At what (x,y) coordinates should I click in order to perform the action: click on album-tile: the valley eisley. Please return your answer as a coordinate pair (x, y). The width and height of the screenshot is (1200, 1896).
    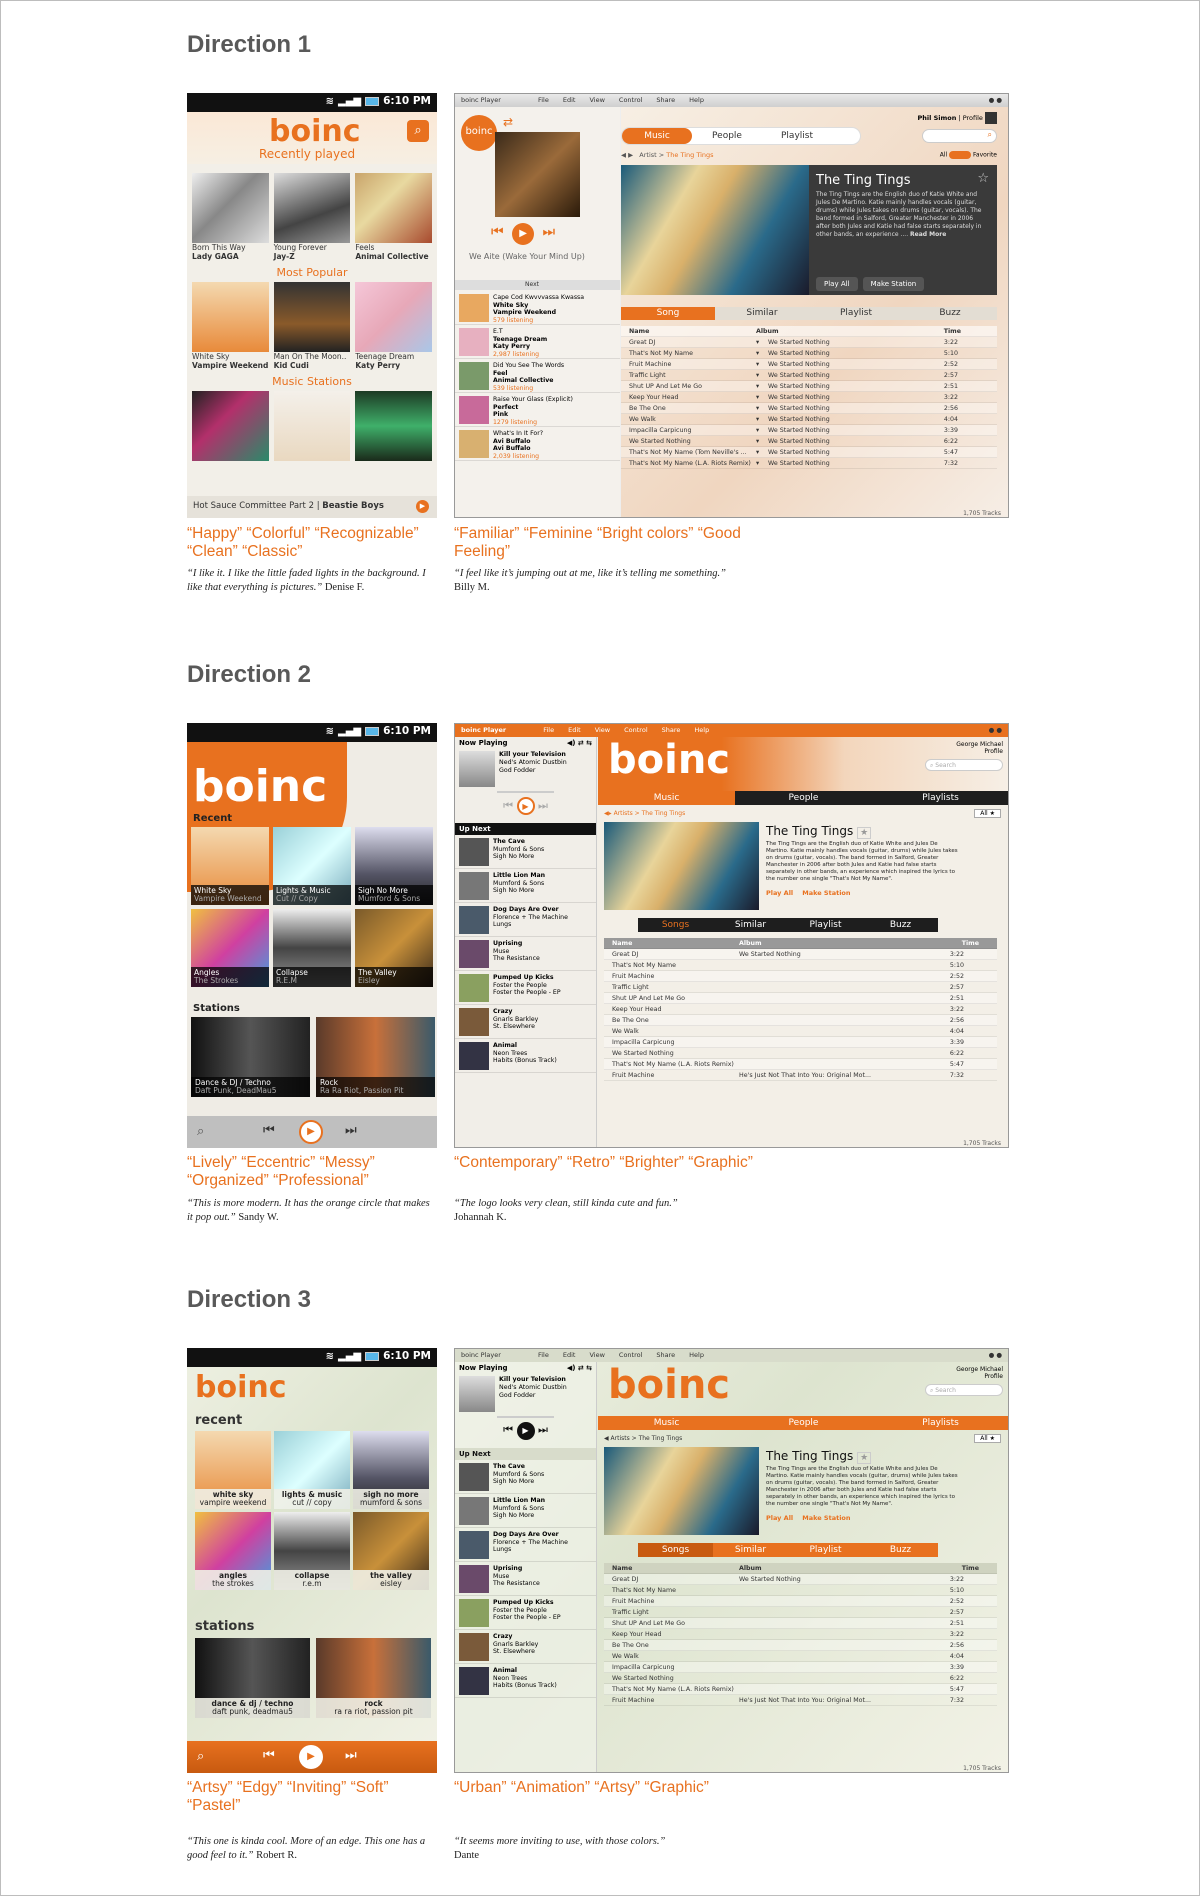
    Looking at the image, I should click on (391, 1551).